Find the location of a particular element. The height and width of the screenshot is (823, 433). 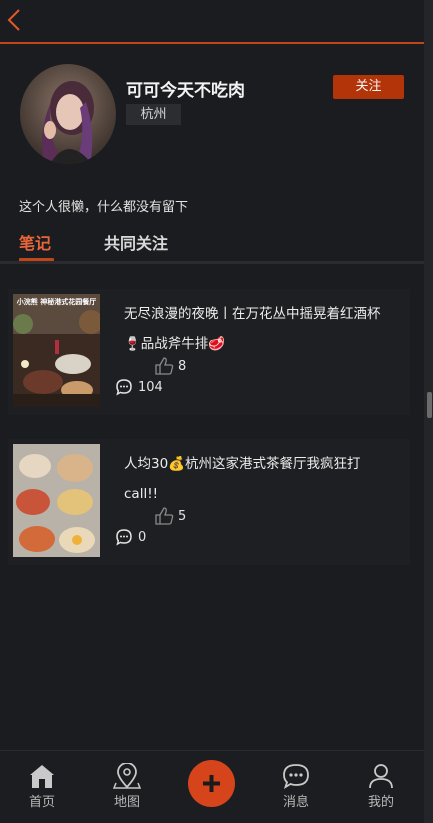

nav-messages: 消息 is located at coordinates (296, 786).